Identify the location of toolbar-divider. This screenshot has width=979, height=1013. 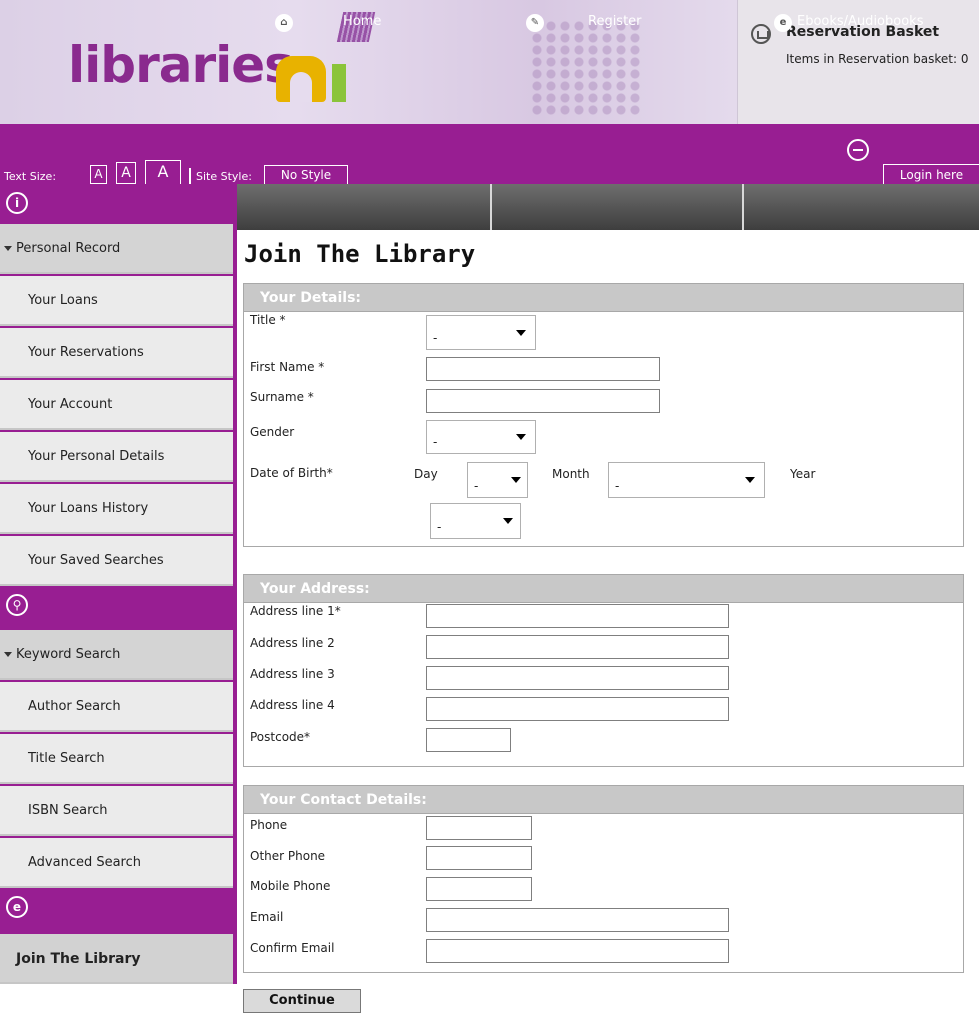
(190, 176).